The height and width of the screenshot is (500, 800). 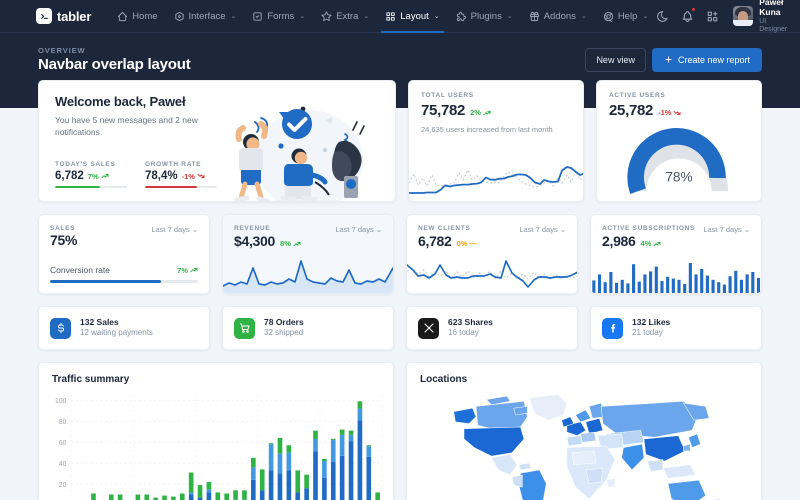 I want to click on nav-item-forms: Forms ⌄, so click(x=278, y=16).